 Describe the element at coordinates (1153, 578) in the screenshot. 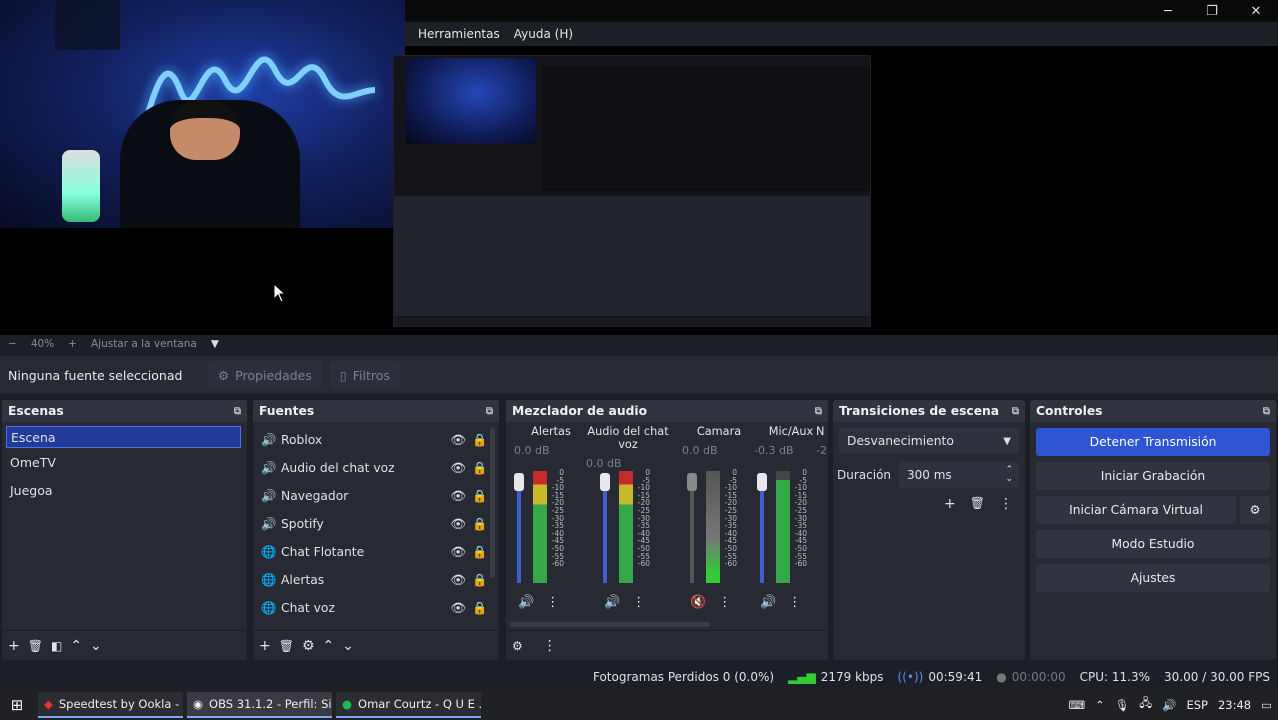

I see `settings-button: Ajustes` at that location.